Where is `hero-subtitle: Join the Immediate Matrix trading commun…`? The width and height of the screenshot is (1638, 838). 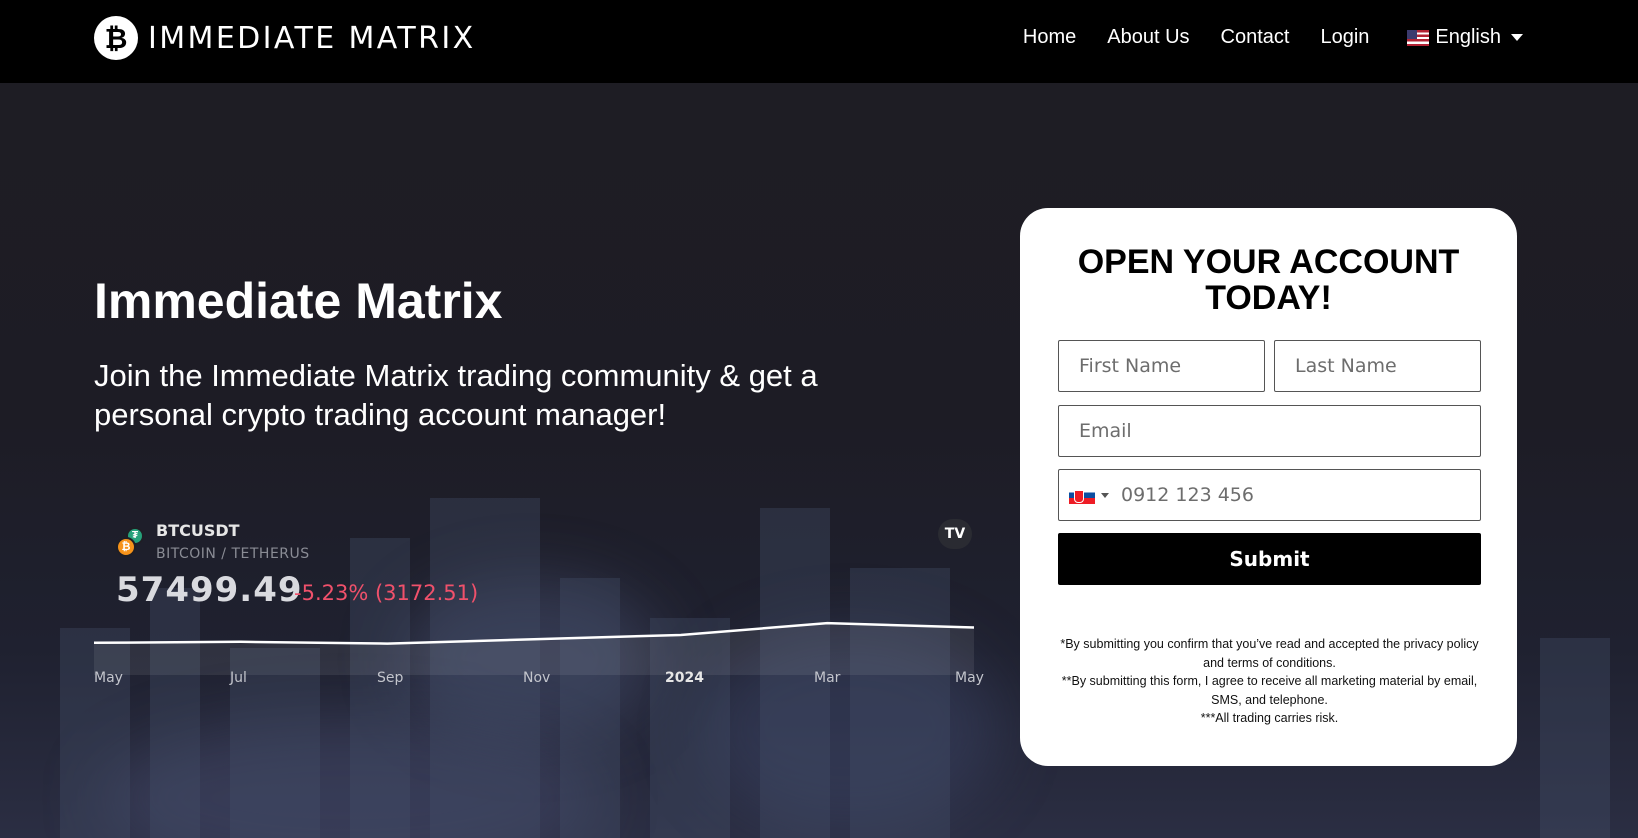
hero-subtitle: Join the Immediate Matrix trading commun… is located at coordinates (456, 395).